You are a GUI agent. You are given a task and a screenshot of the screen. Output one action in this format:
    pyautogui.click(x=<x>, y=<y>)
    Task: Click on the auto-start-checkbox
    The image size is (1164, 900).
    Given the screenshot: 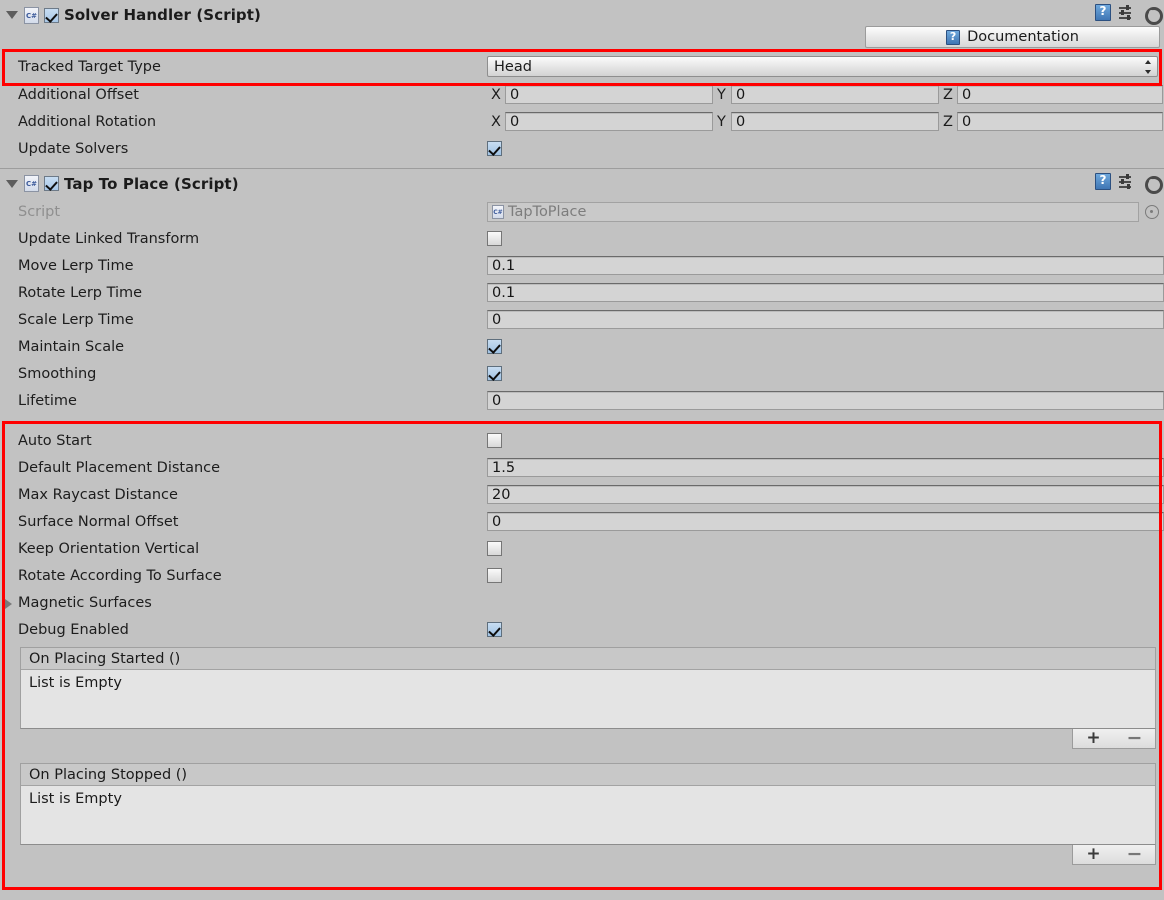 What is the action you would take?
    pyautogui.click(x=494, y=440)
    